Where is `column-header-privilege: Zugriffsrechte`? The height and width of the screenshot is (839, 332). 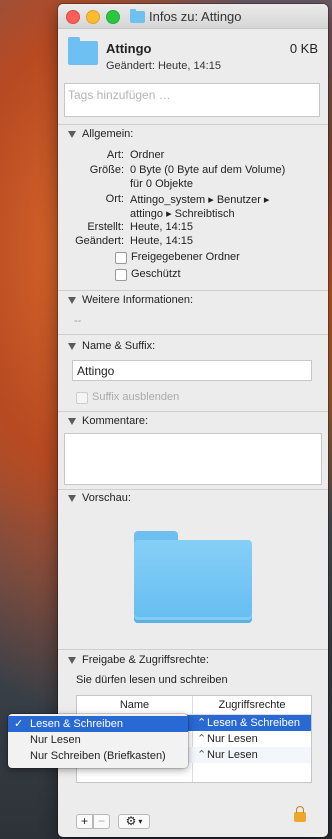
column-header-privilege: Zugriffsrechte is located at coordinates (252, 705).